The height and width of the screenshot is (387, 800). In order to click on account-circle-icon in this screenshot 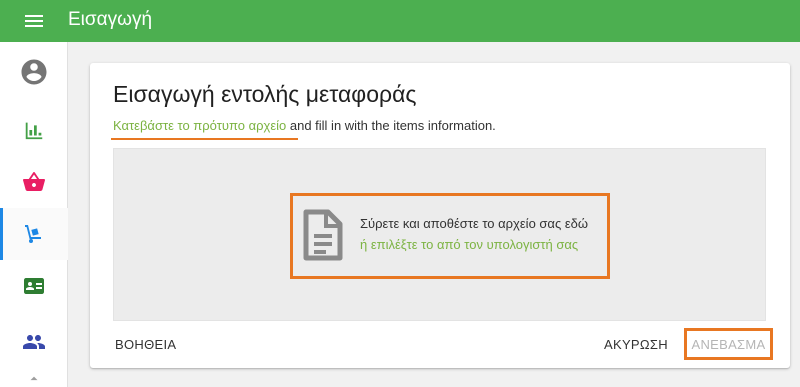, I will do `click(34, 72)`.